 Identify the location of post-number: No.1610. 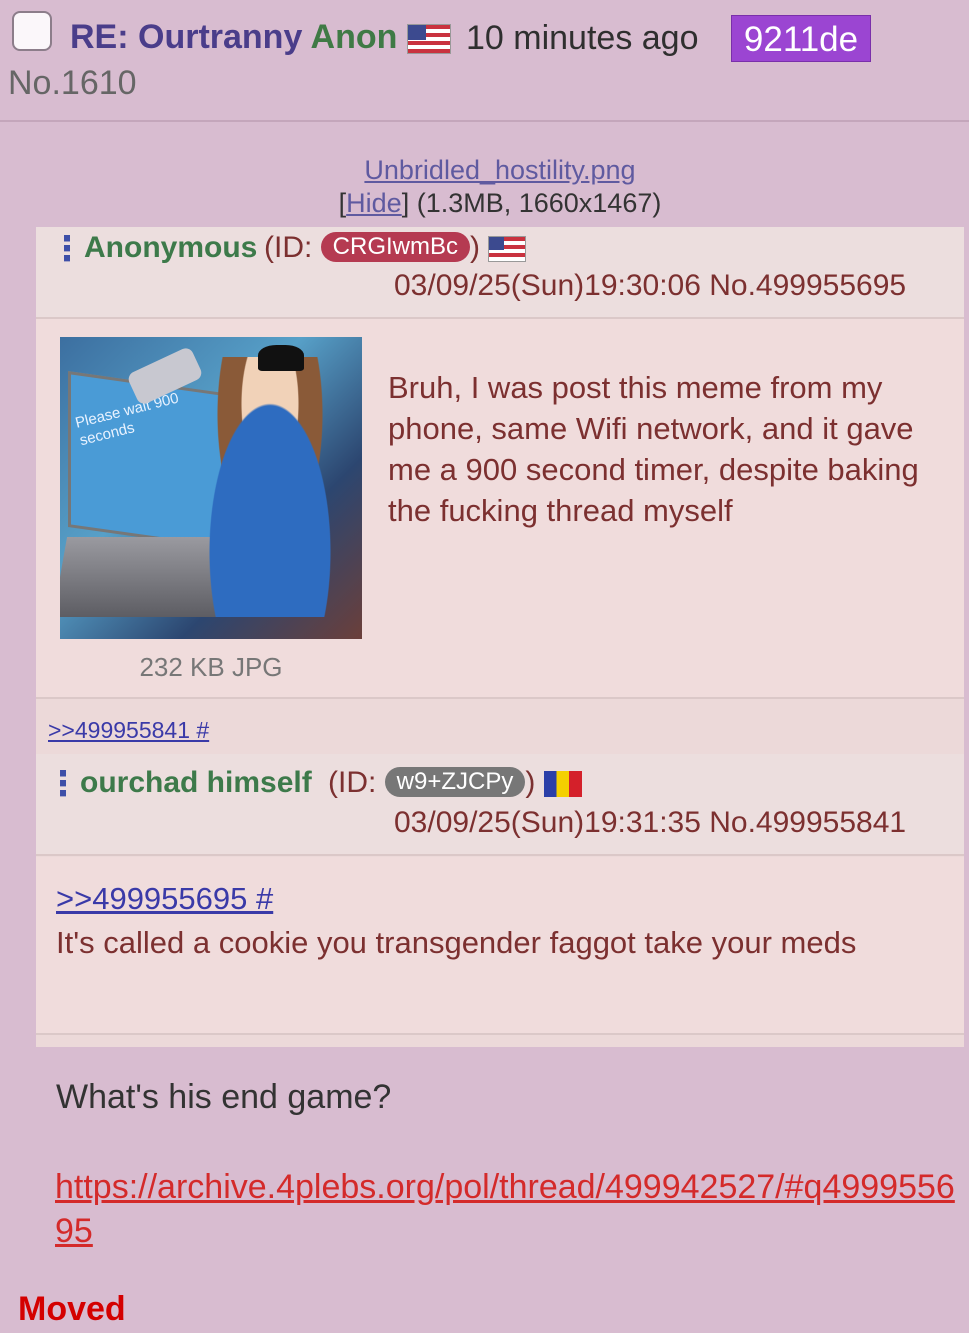
(72, 83).